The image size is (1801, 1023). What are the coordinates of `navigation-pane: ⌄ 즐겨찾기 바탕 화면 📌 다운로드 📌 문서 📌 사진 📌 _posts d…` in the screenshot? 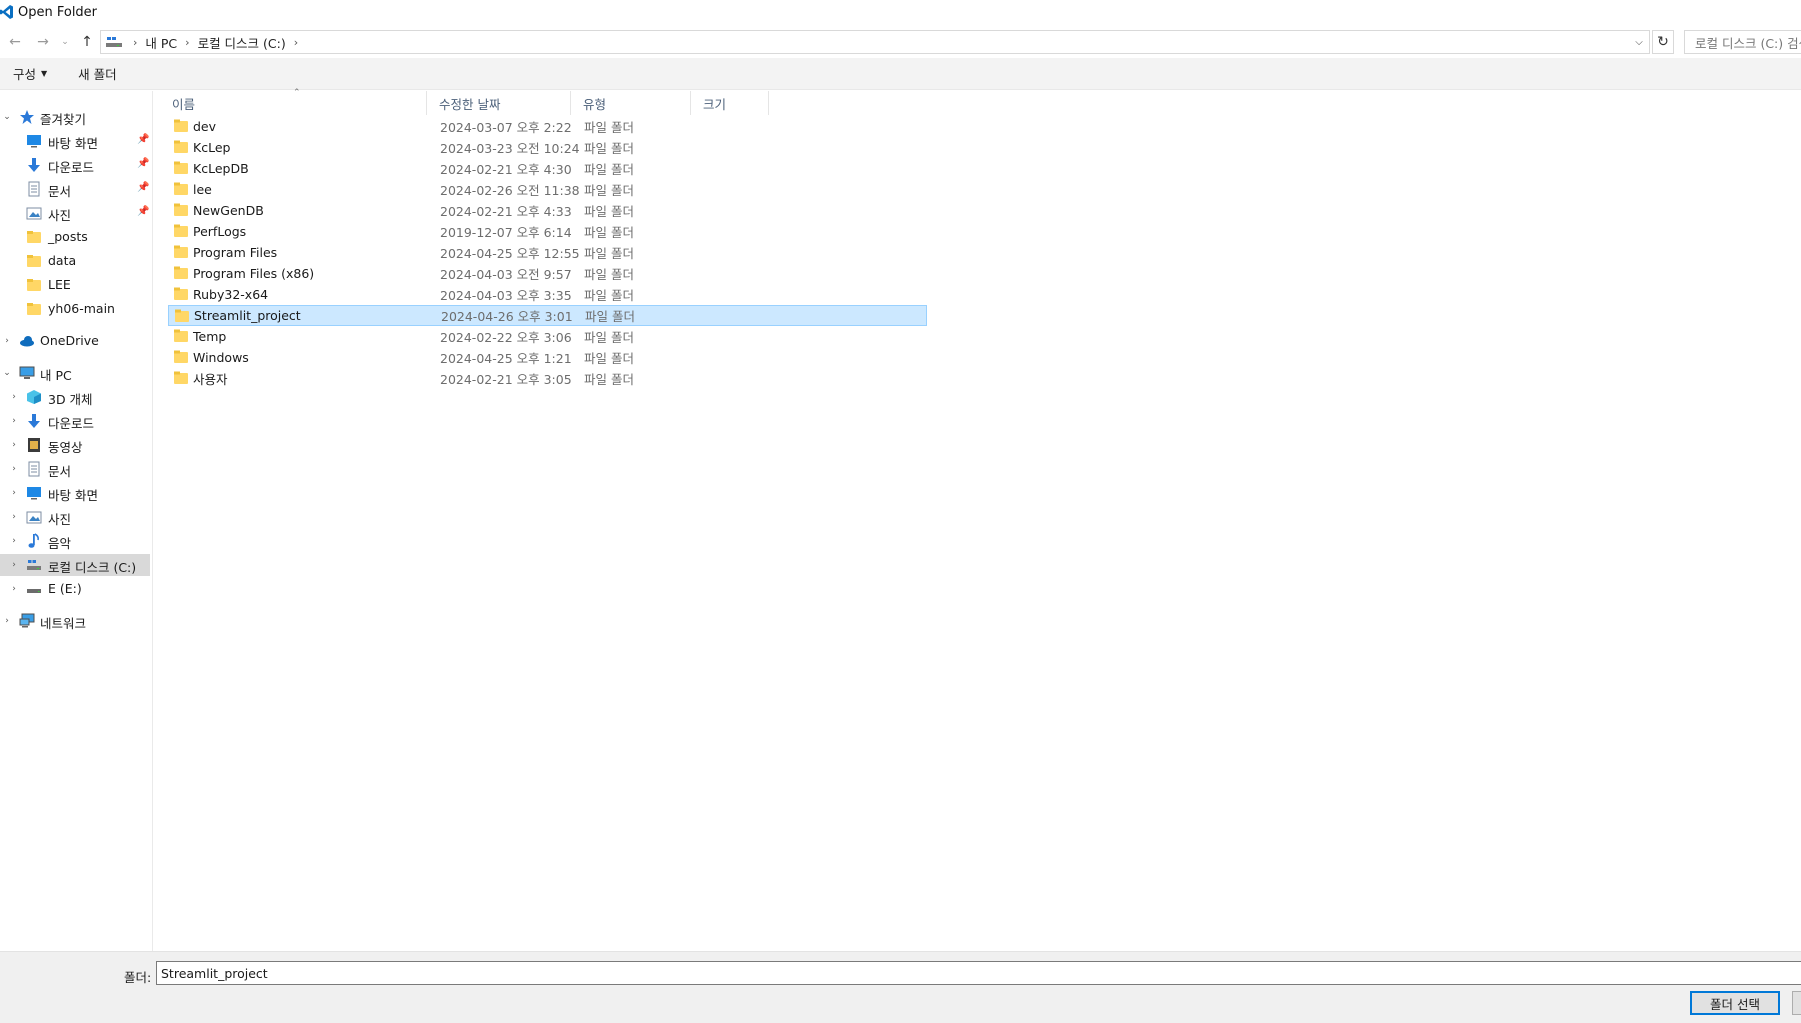 It's located at (76, 521).